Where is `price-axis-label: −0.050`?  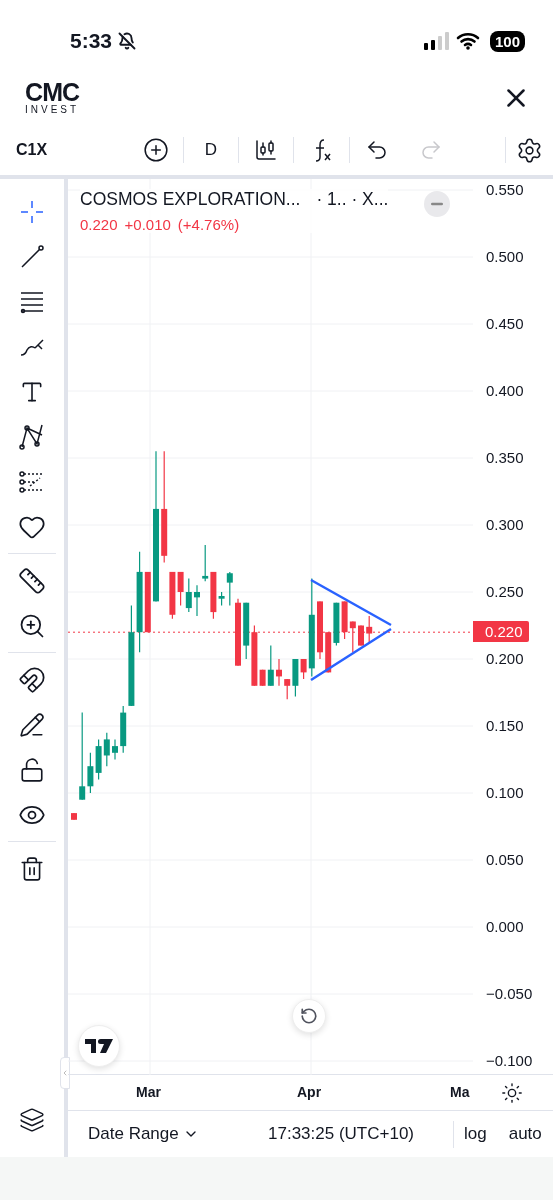
price-axis-label: −0.050 is located at coordinates (509, 993).